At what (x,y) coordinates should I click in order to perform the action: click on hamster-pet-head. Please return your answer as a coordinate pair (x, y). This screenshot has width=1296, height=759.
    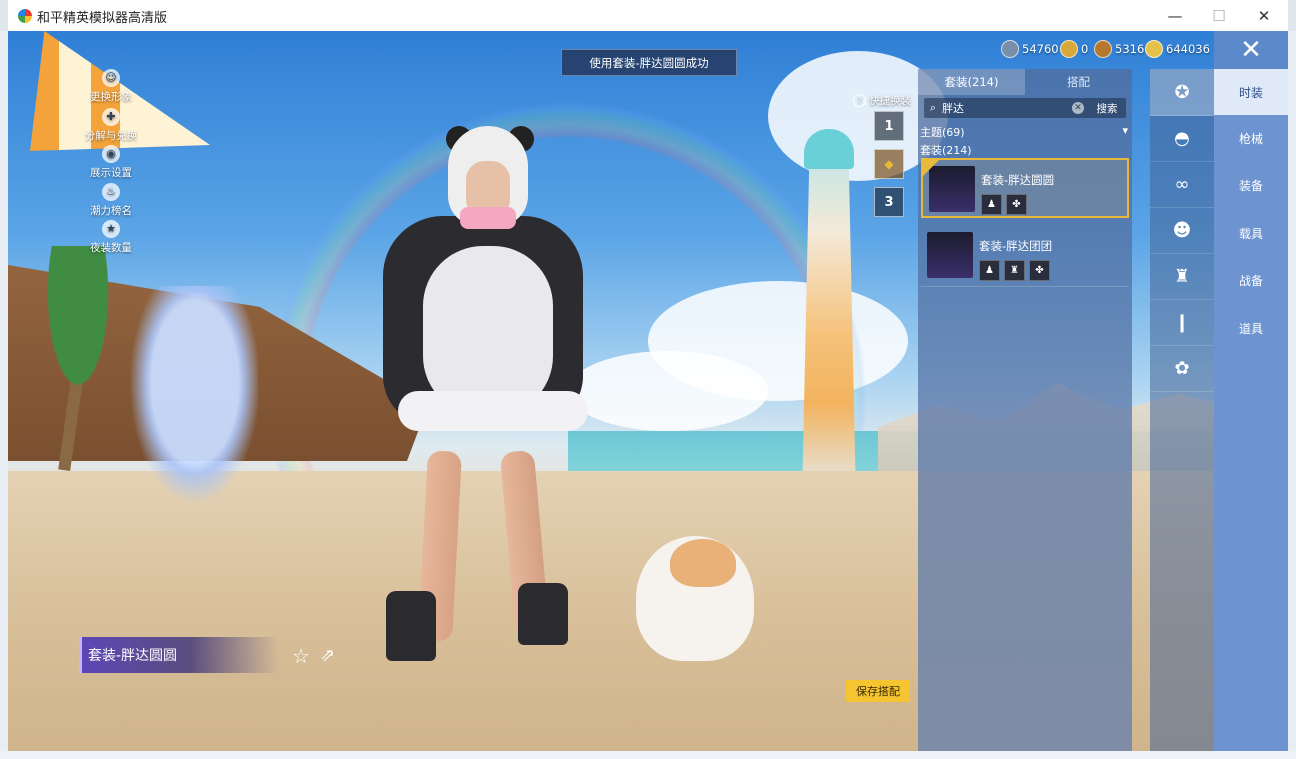
    Looking at the image, I should click on (703, 563).